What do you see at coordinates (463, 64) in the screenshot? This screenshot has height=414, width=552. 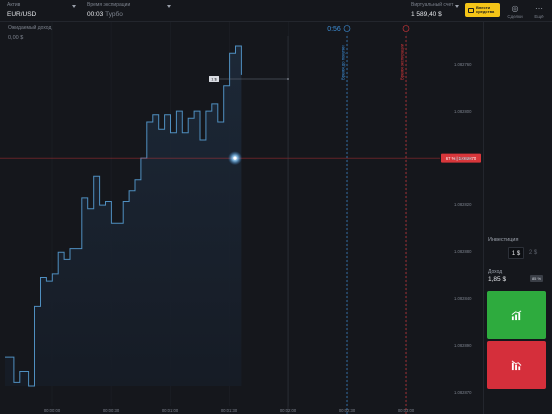 I see `y-tick-label: 1.082760` at bounding box center [463, 64].